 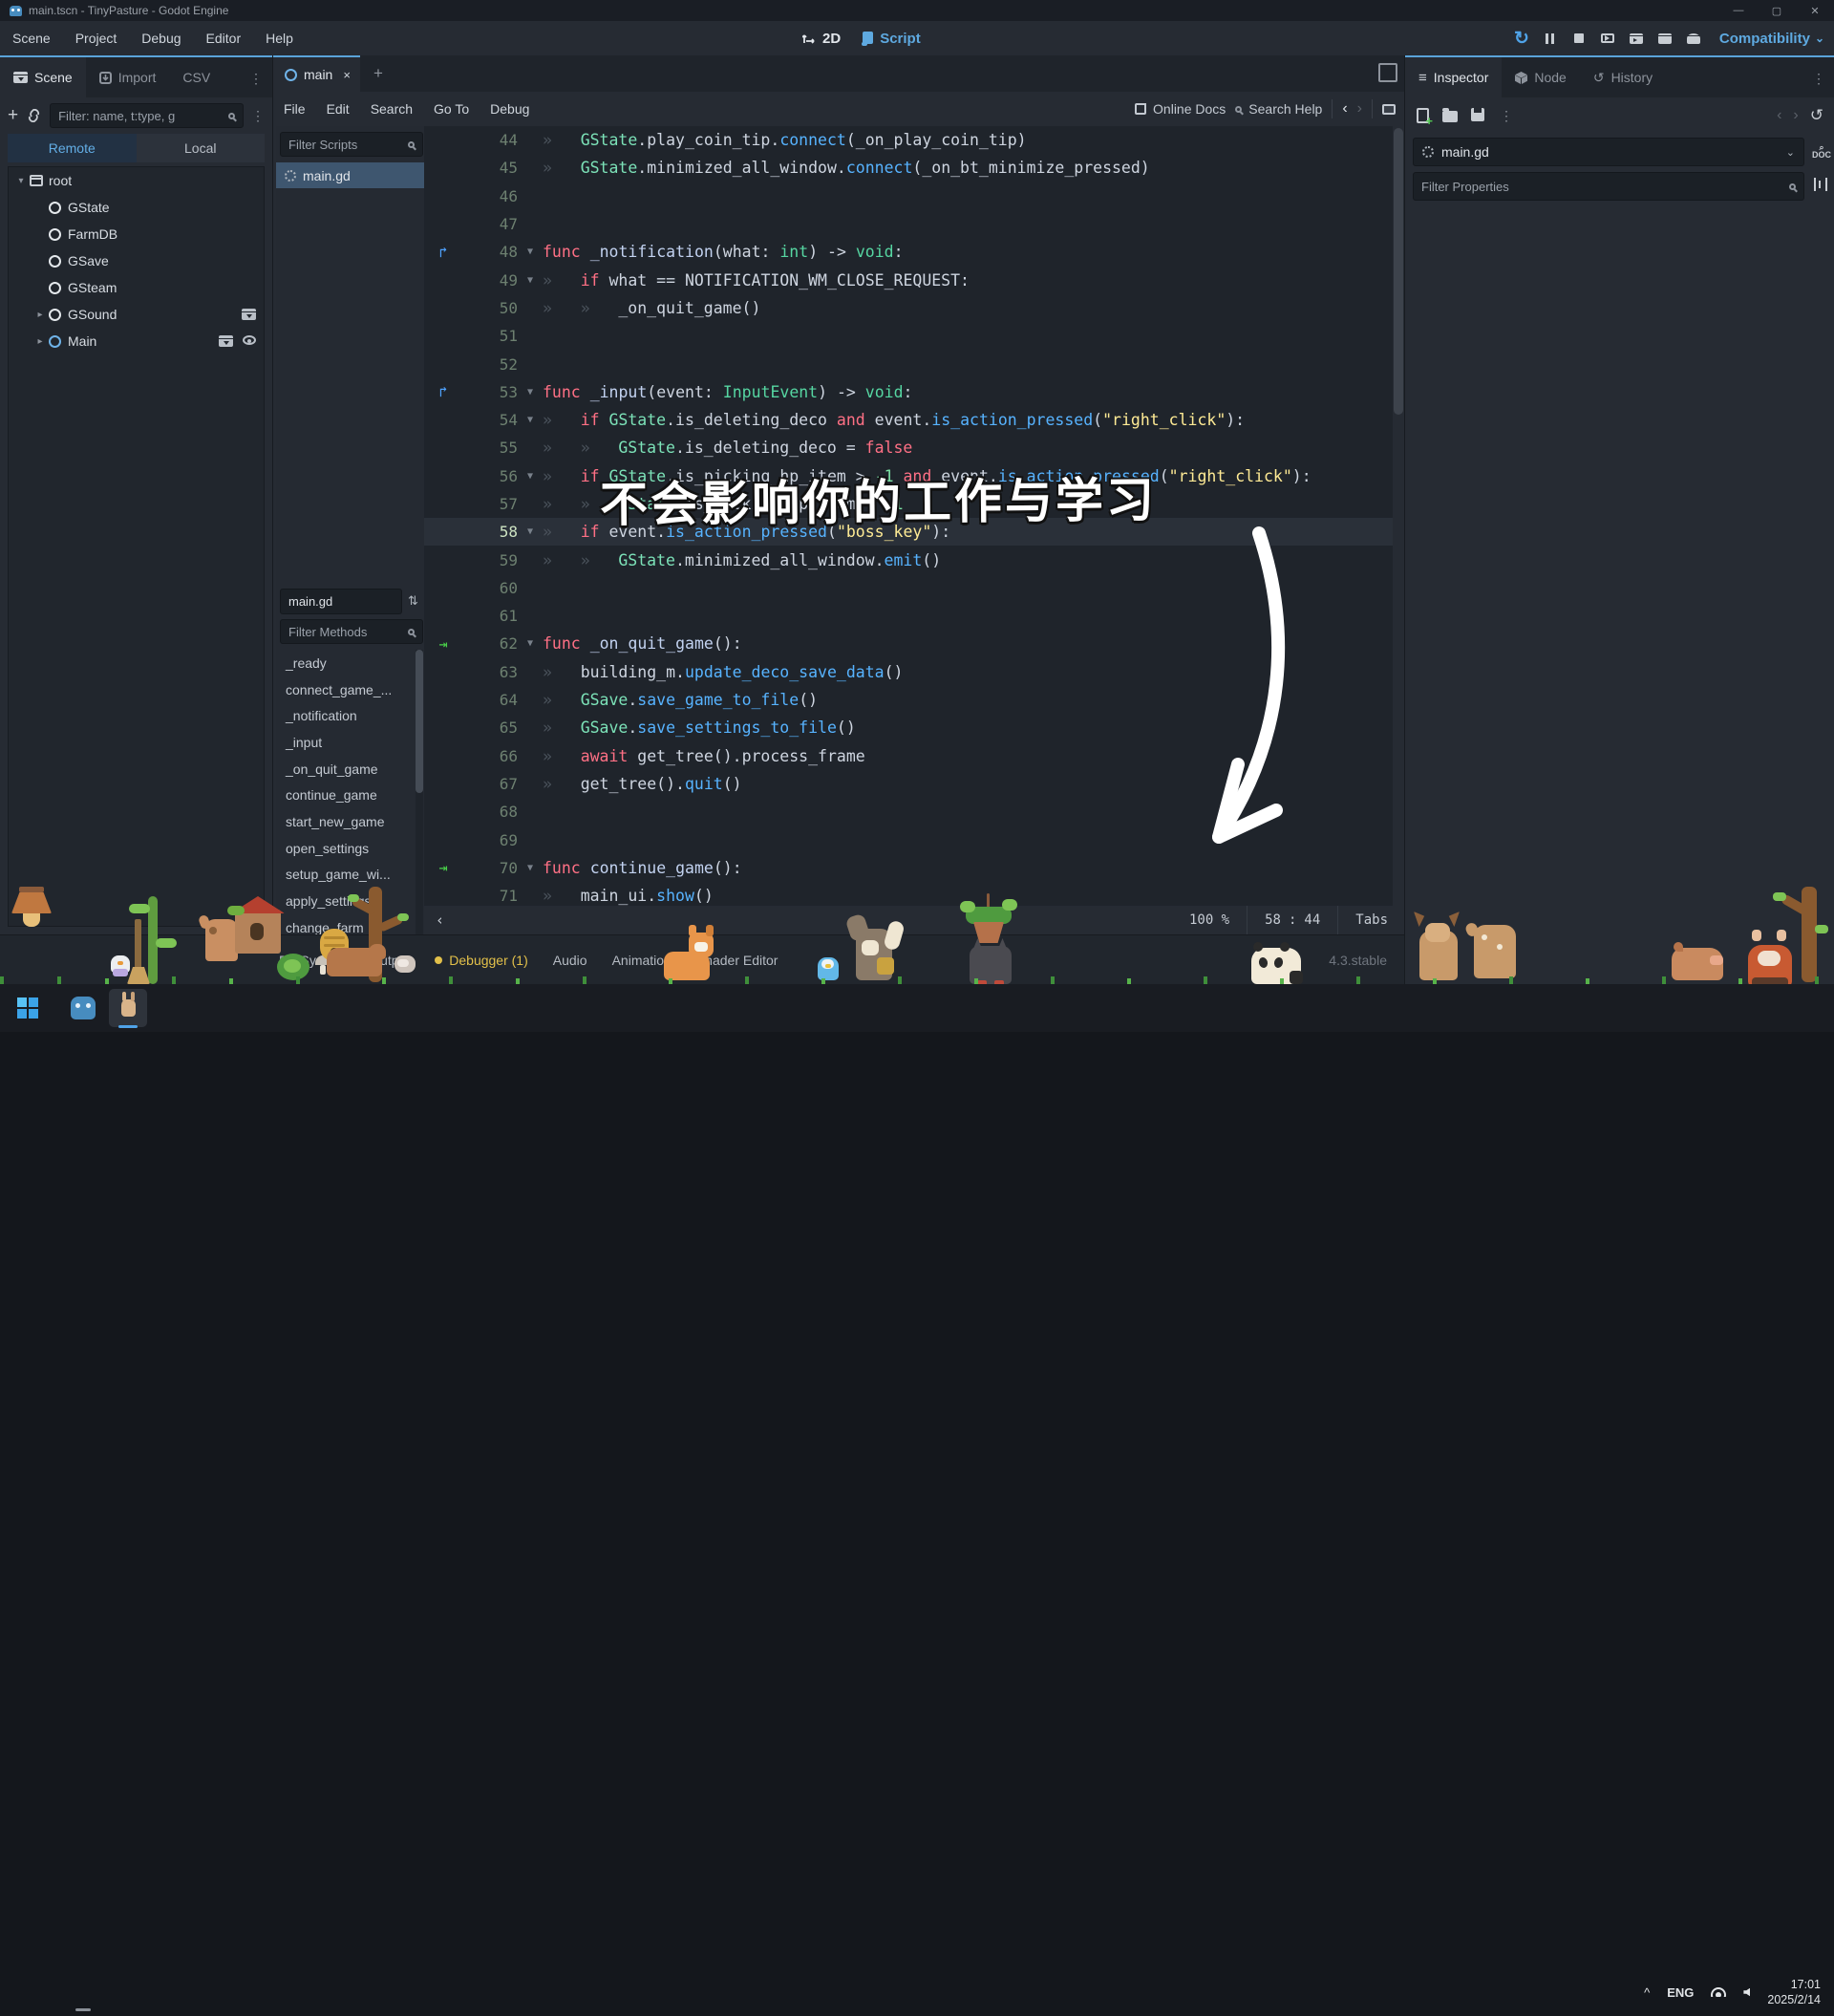 What do you see at coordinates (161, 38) in the screenshot?
I see `menu-debug: Debug` at bounding box center [161, 38].